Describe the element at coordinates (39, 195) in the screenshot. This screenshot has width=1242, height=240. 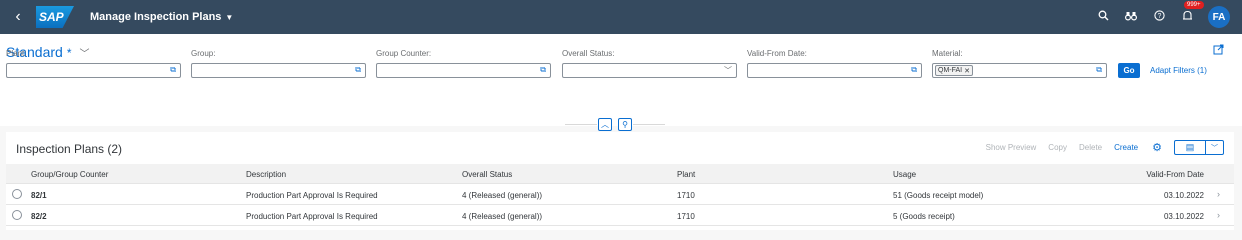
I see `cell-group: 82/1` at that location.